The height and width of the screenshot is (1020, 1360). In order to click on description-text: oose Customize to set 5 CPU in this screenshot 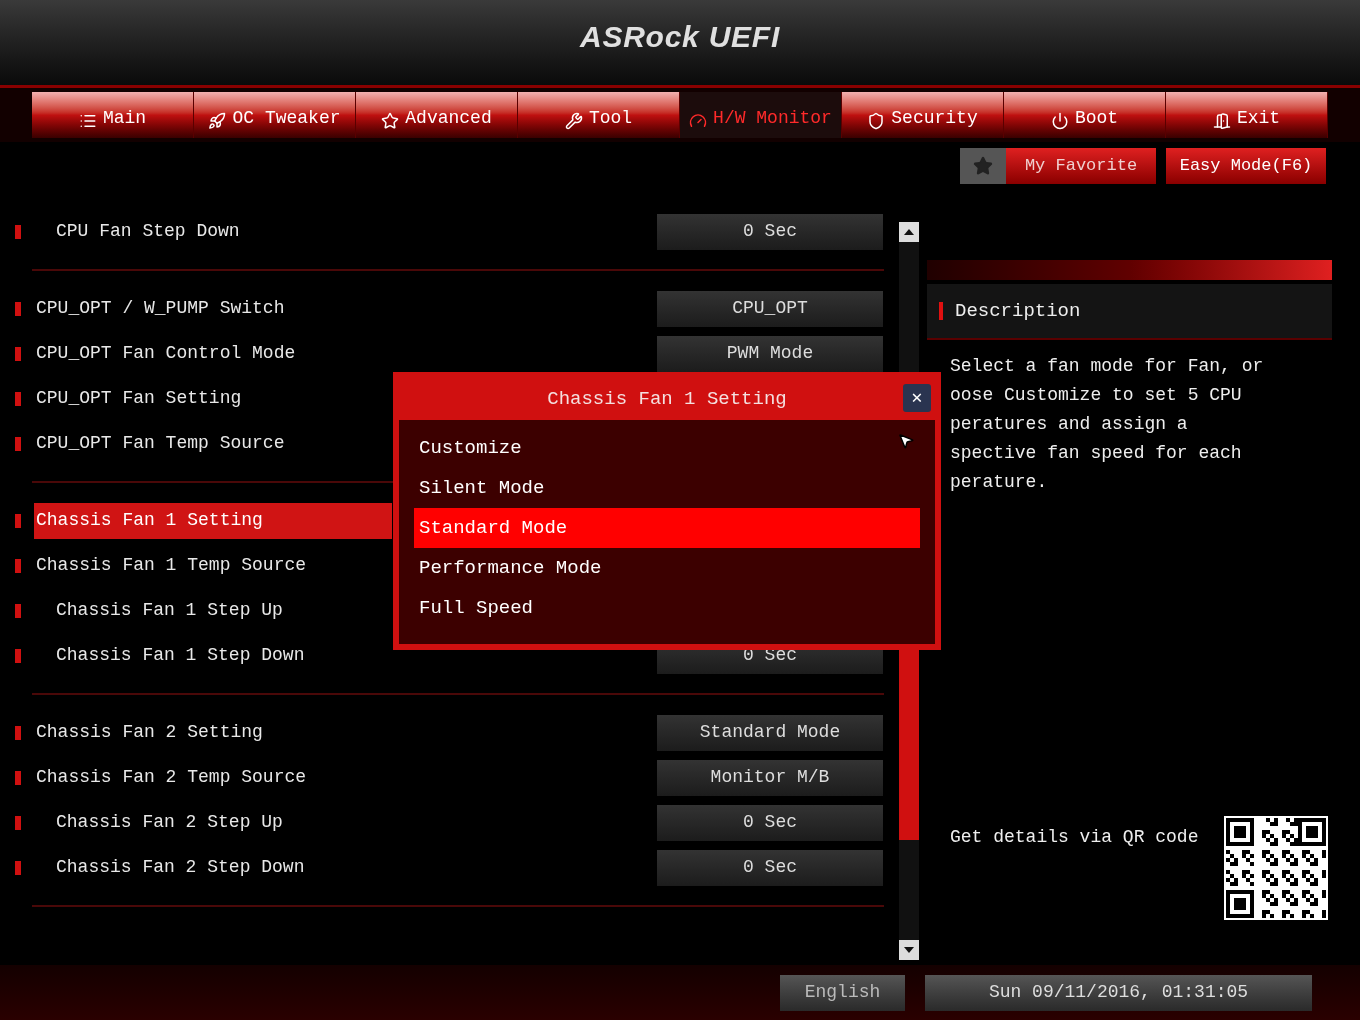, I will do `click(1096, 395)`.